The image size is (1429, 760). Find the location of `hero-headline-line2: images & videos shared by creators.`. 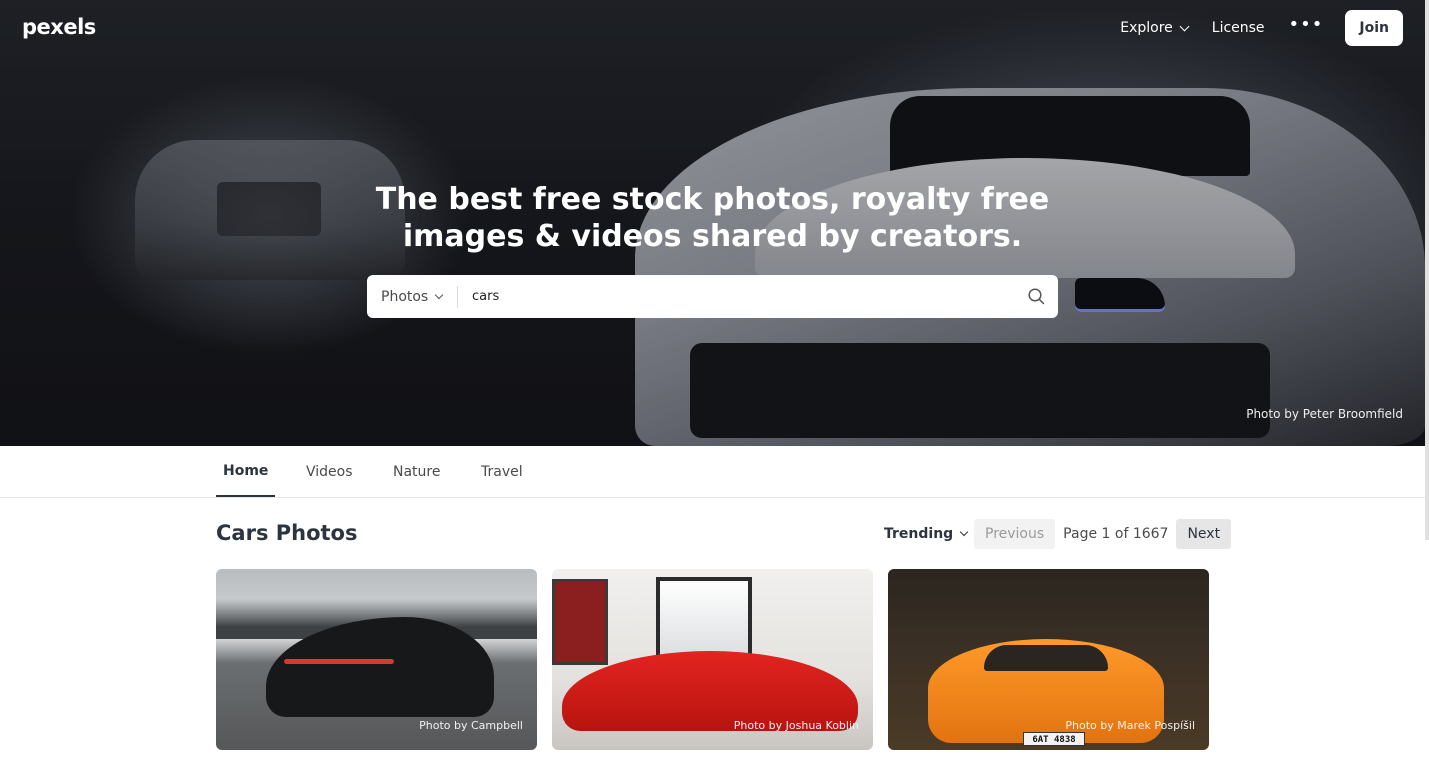

hero-headline-line2: images & videos shared by creators. is located at coordinates (712, 236).